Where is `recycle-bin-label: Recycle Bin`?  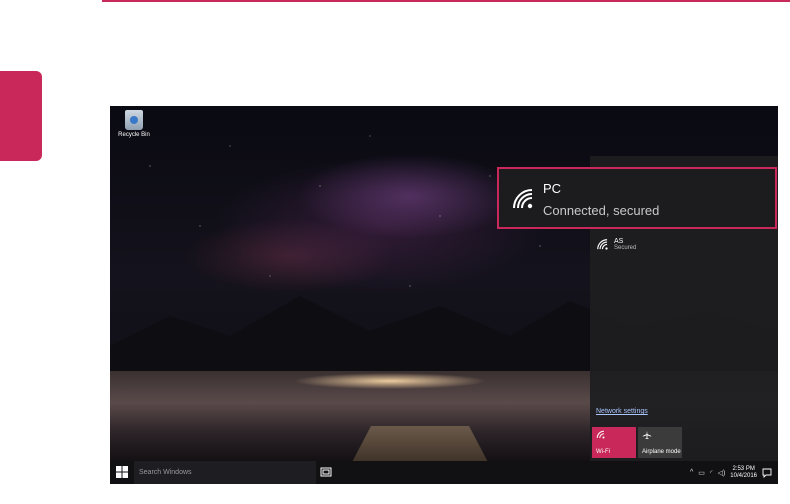
recycle-bin-label: Recycle Bin is located at coordinates (134, 135).